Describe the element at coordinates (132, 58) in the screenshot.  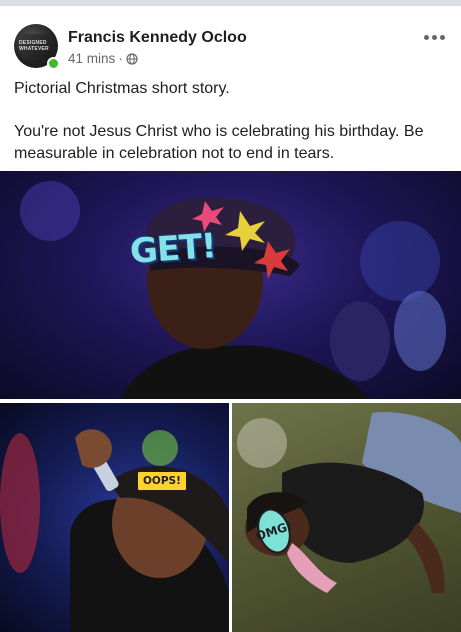
I see `globe-icon` at that location.